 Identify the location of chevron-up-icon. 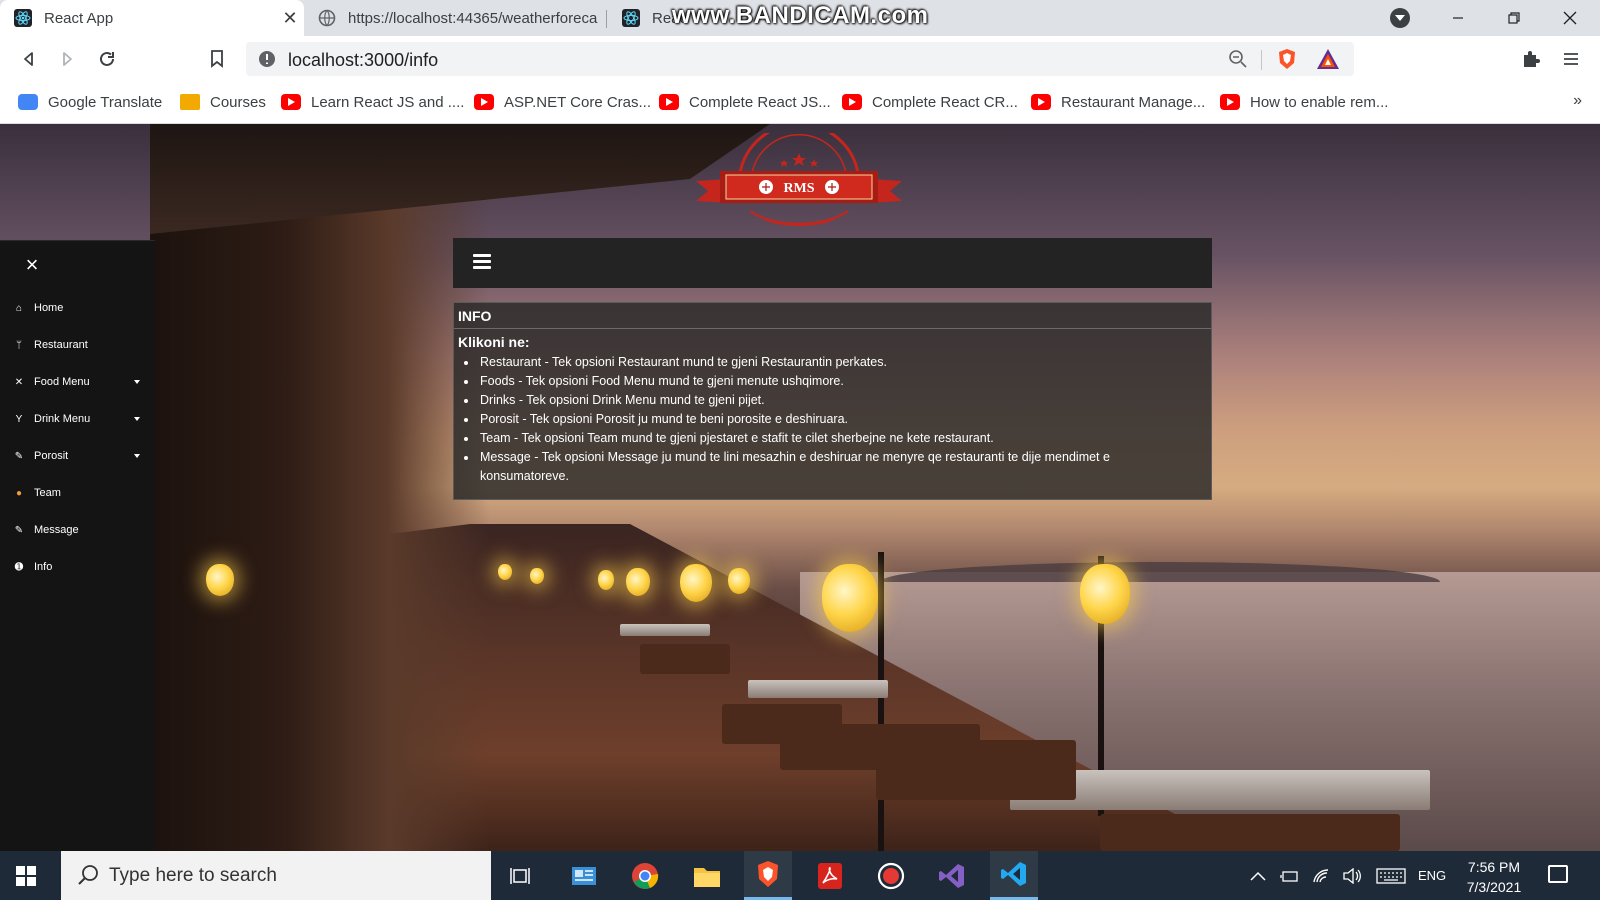
(1258, 876).